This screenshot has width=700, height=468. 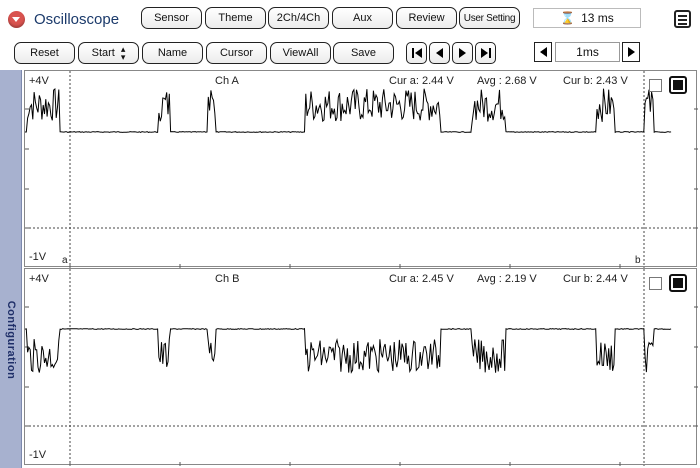 I want to click on cursor-b-marker: b, so click(x=638, y=260).